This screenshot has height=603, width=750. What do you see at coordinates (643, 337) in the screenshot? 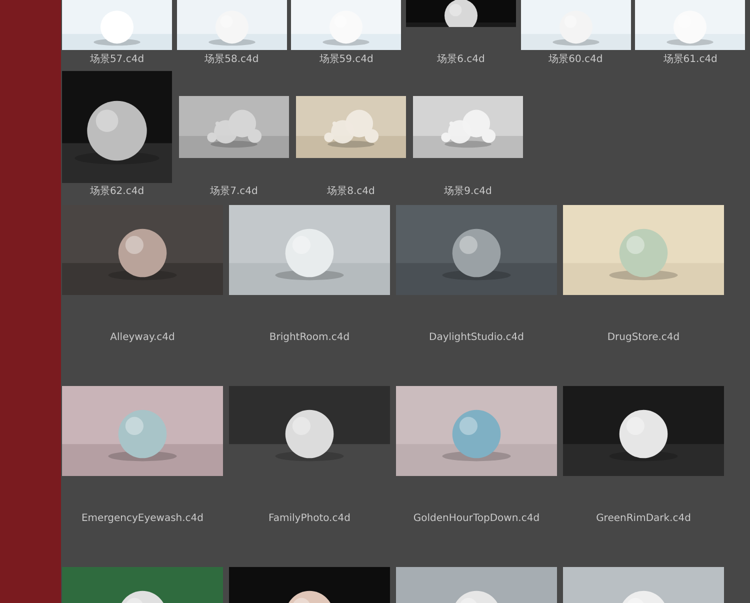
I see `file-name: DrugStore.c4d` at bounding box center [643, 337].